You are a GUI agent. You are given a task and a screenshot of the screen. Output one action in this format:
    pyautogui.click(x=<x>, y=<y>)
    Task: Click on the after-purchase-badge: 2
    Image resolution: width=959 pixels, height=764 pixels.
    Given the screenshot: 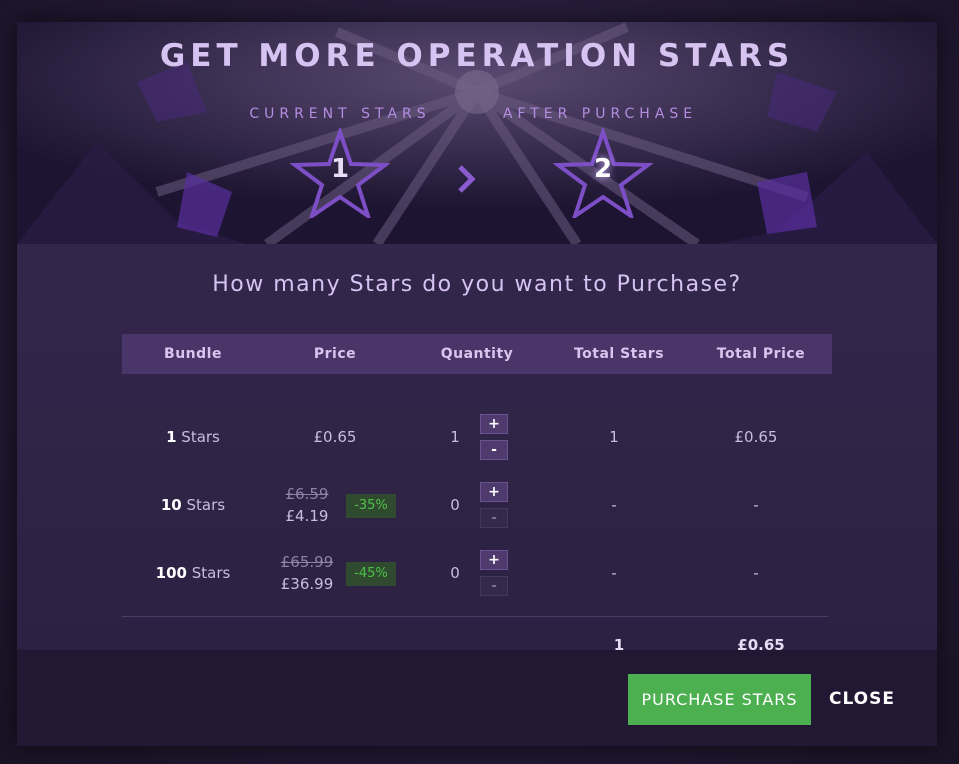 What is the action you would take?
    pyautogui.click(x=603, y=173)
    